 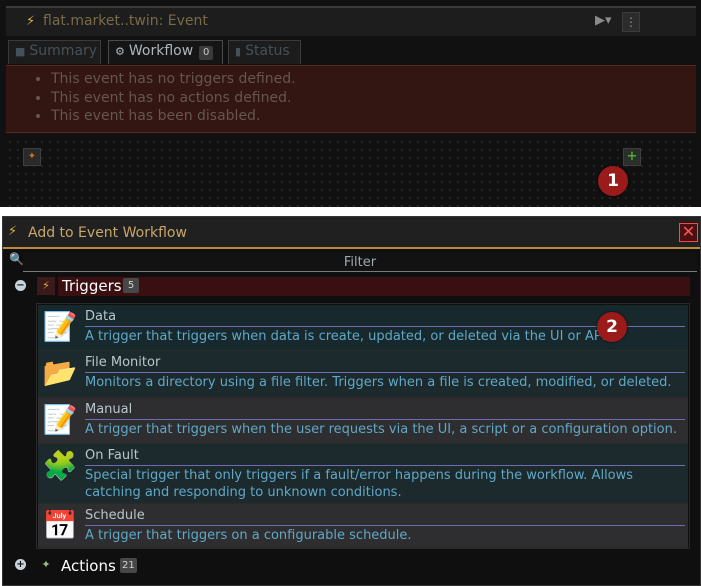 I want to click on status-icon: ▮, so click(x=238, y=51).